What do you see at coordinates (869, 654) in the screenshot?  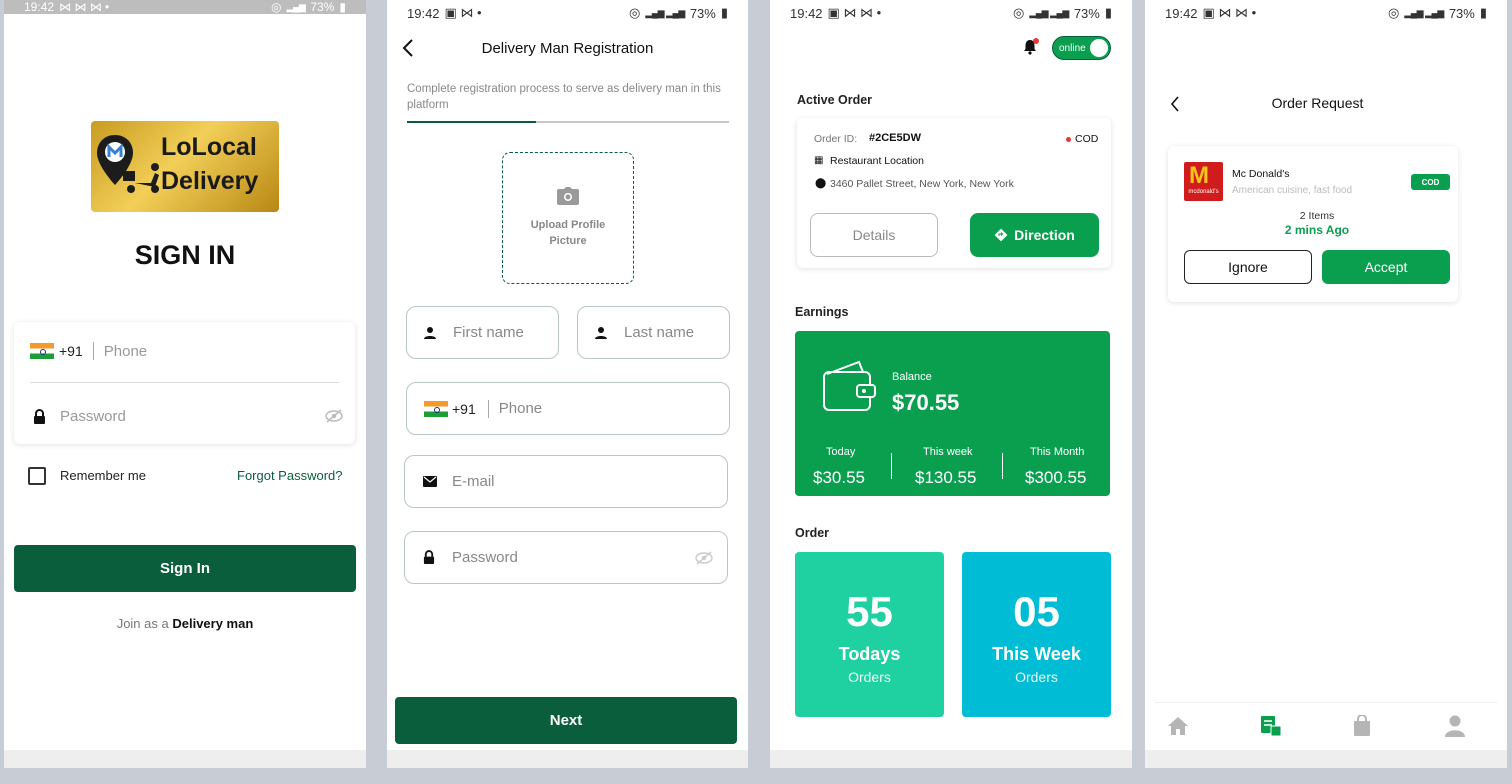 I see `todays-orders-label: Todays` at bounding box center [869, 654].